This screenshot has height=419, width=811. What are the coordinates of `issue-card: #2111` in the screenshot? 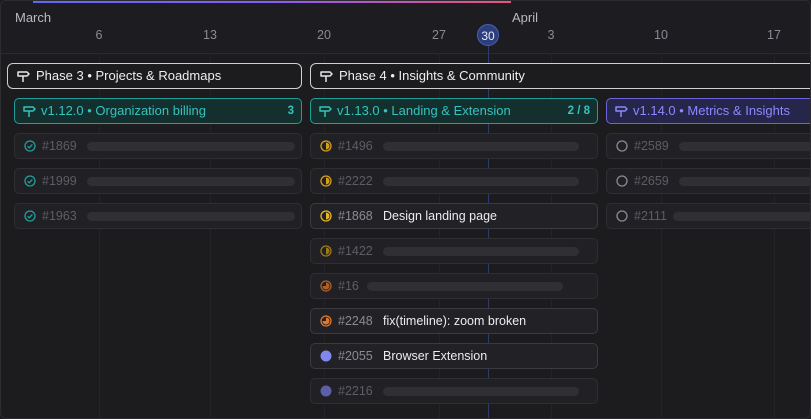 It's located at (708, 216).